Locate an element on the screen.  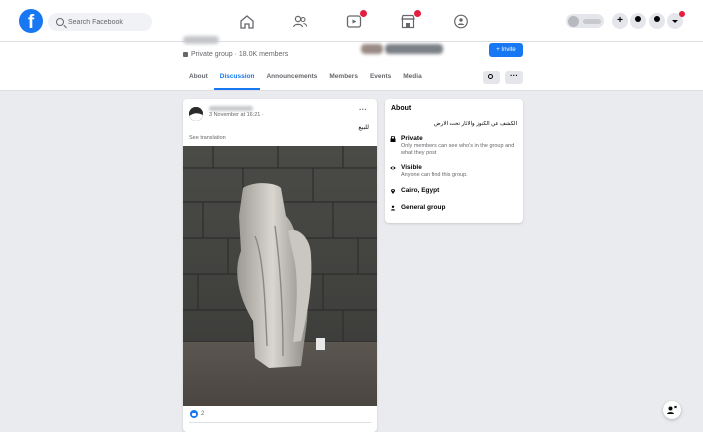
group-type: General group is located at coordinates (423, 207).